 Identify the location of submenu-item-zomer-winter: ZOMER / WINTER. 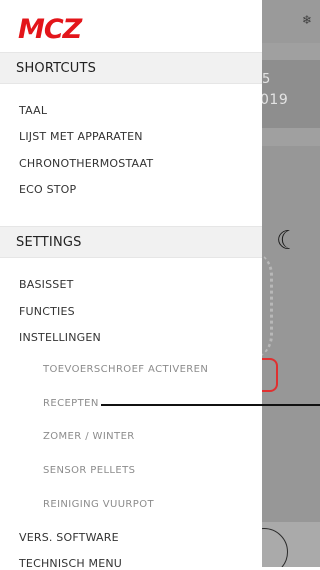
(89, 436).